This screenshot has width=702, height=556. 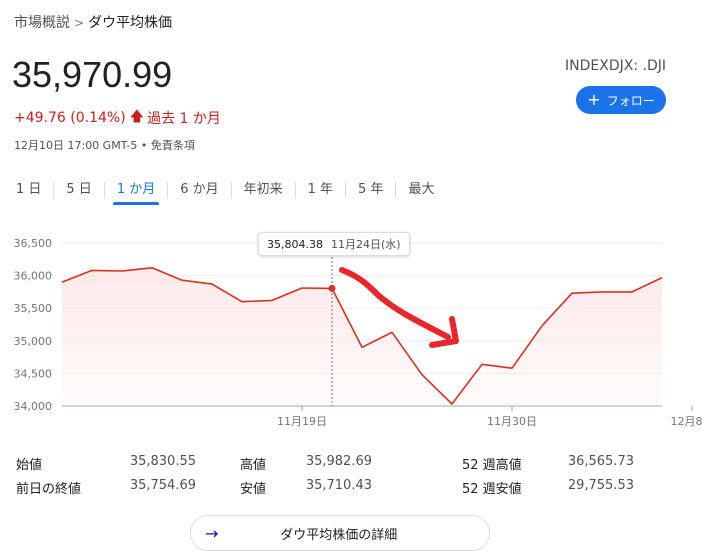 I want to click on x-tick-label: 11月30日, so click(x=512, y=421).